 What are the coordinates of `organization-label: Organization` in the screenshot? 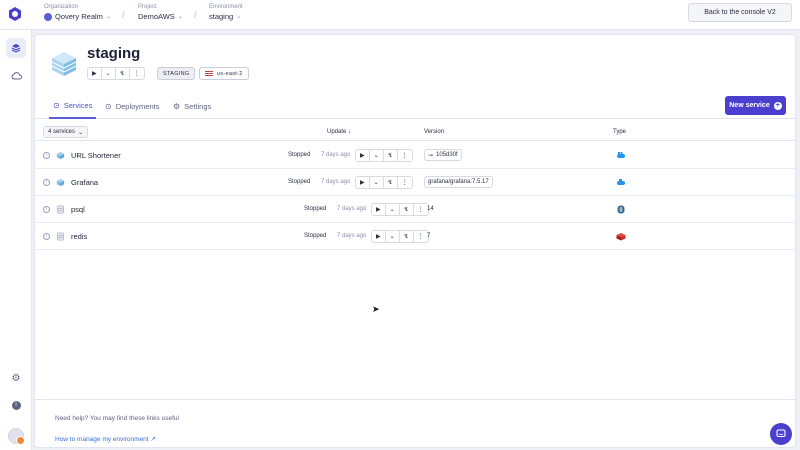 It's located at (61, 7).